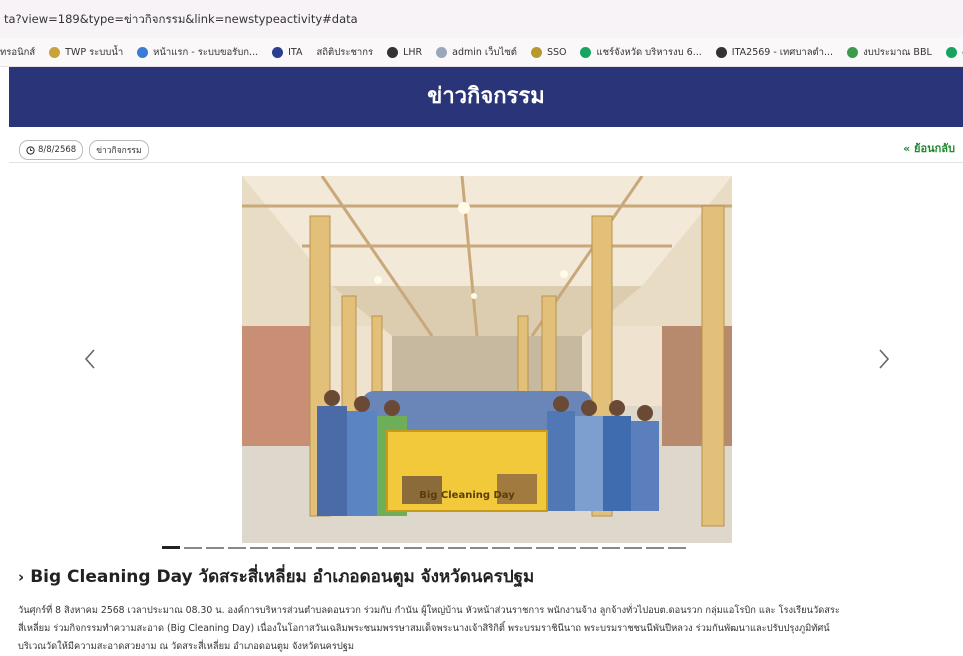  What do you see at coordinates (94, 52) in the screenshot?
I see `bookmark-label: TWP ระบบน้ำ` at bounding box center [94, 52].